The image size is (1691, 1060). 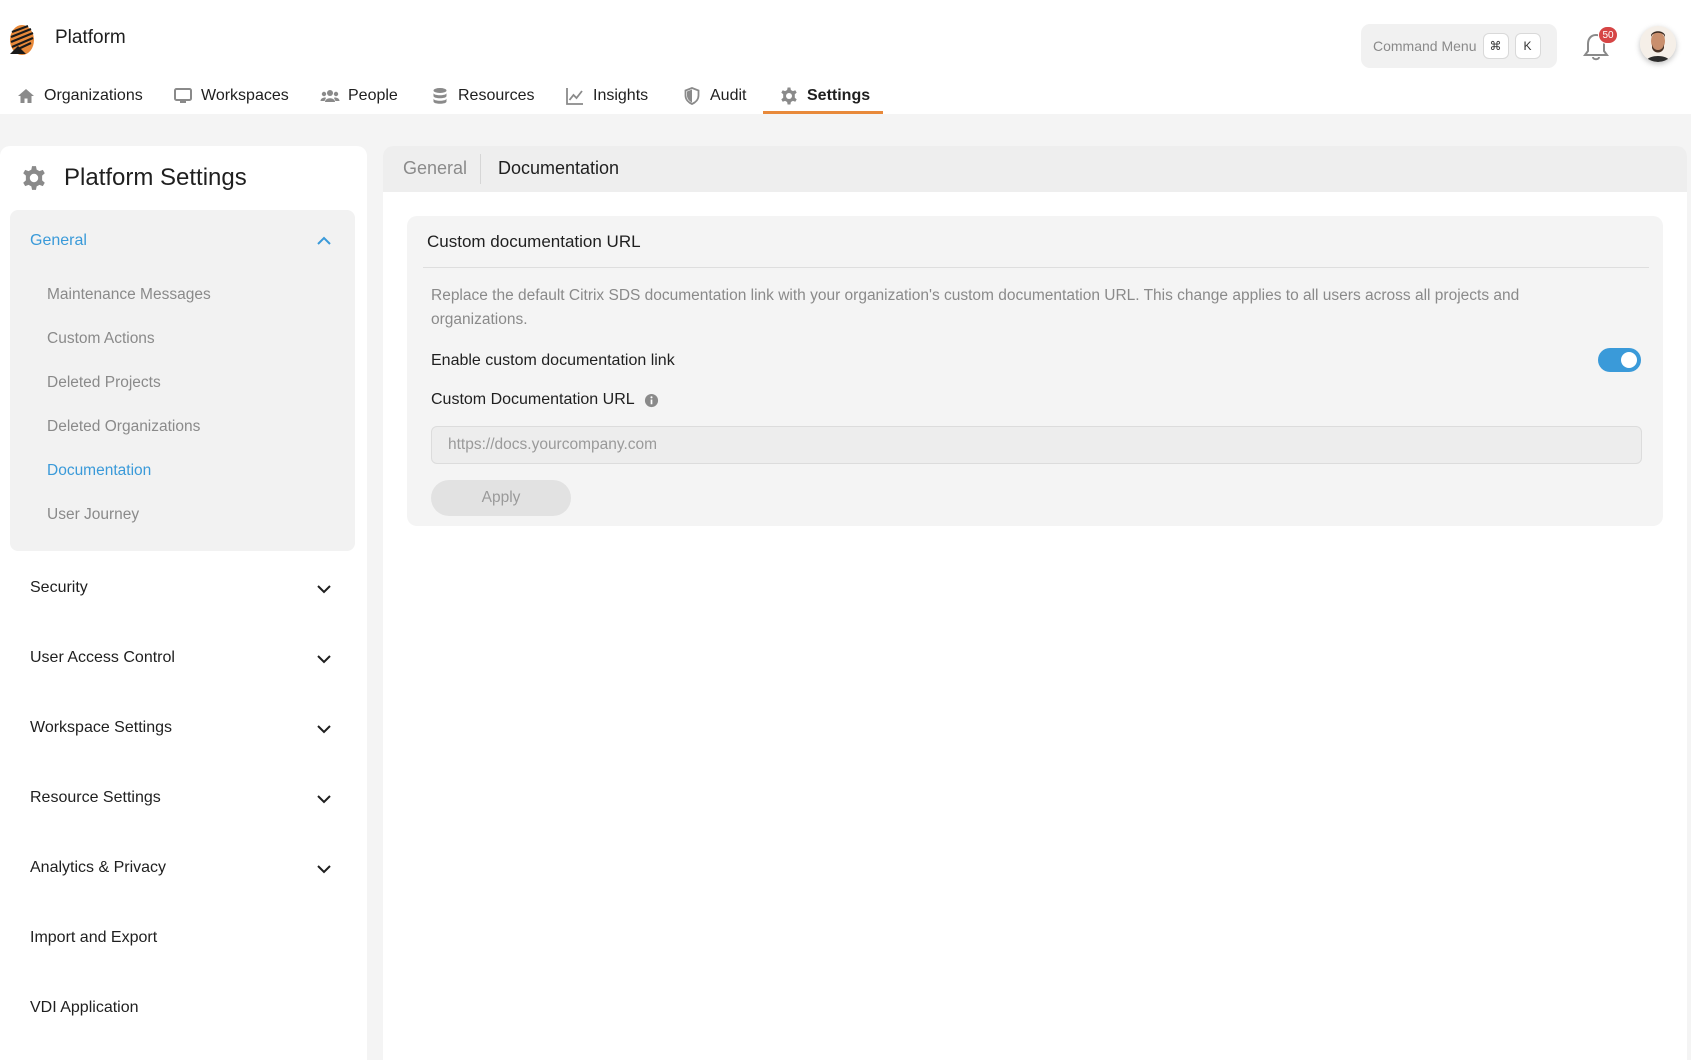 I want to click on avatar, so click(x=1658, y=44).